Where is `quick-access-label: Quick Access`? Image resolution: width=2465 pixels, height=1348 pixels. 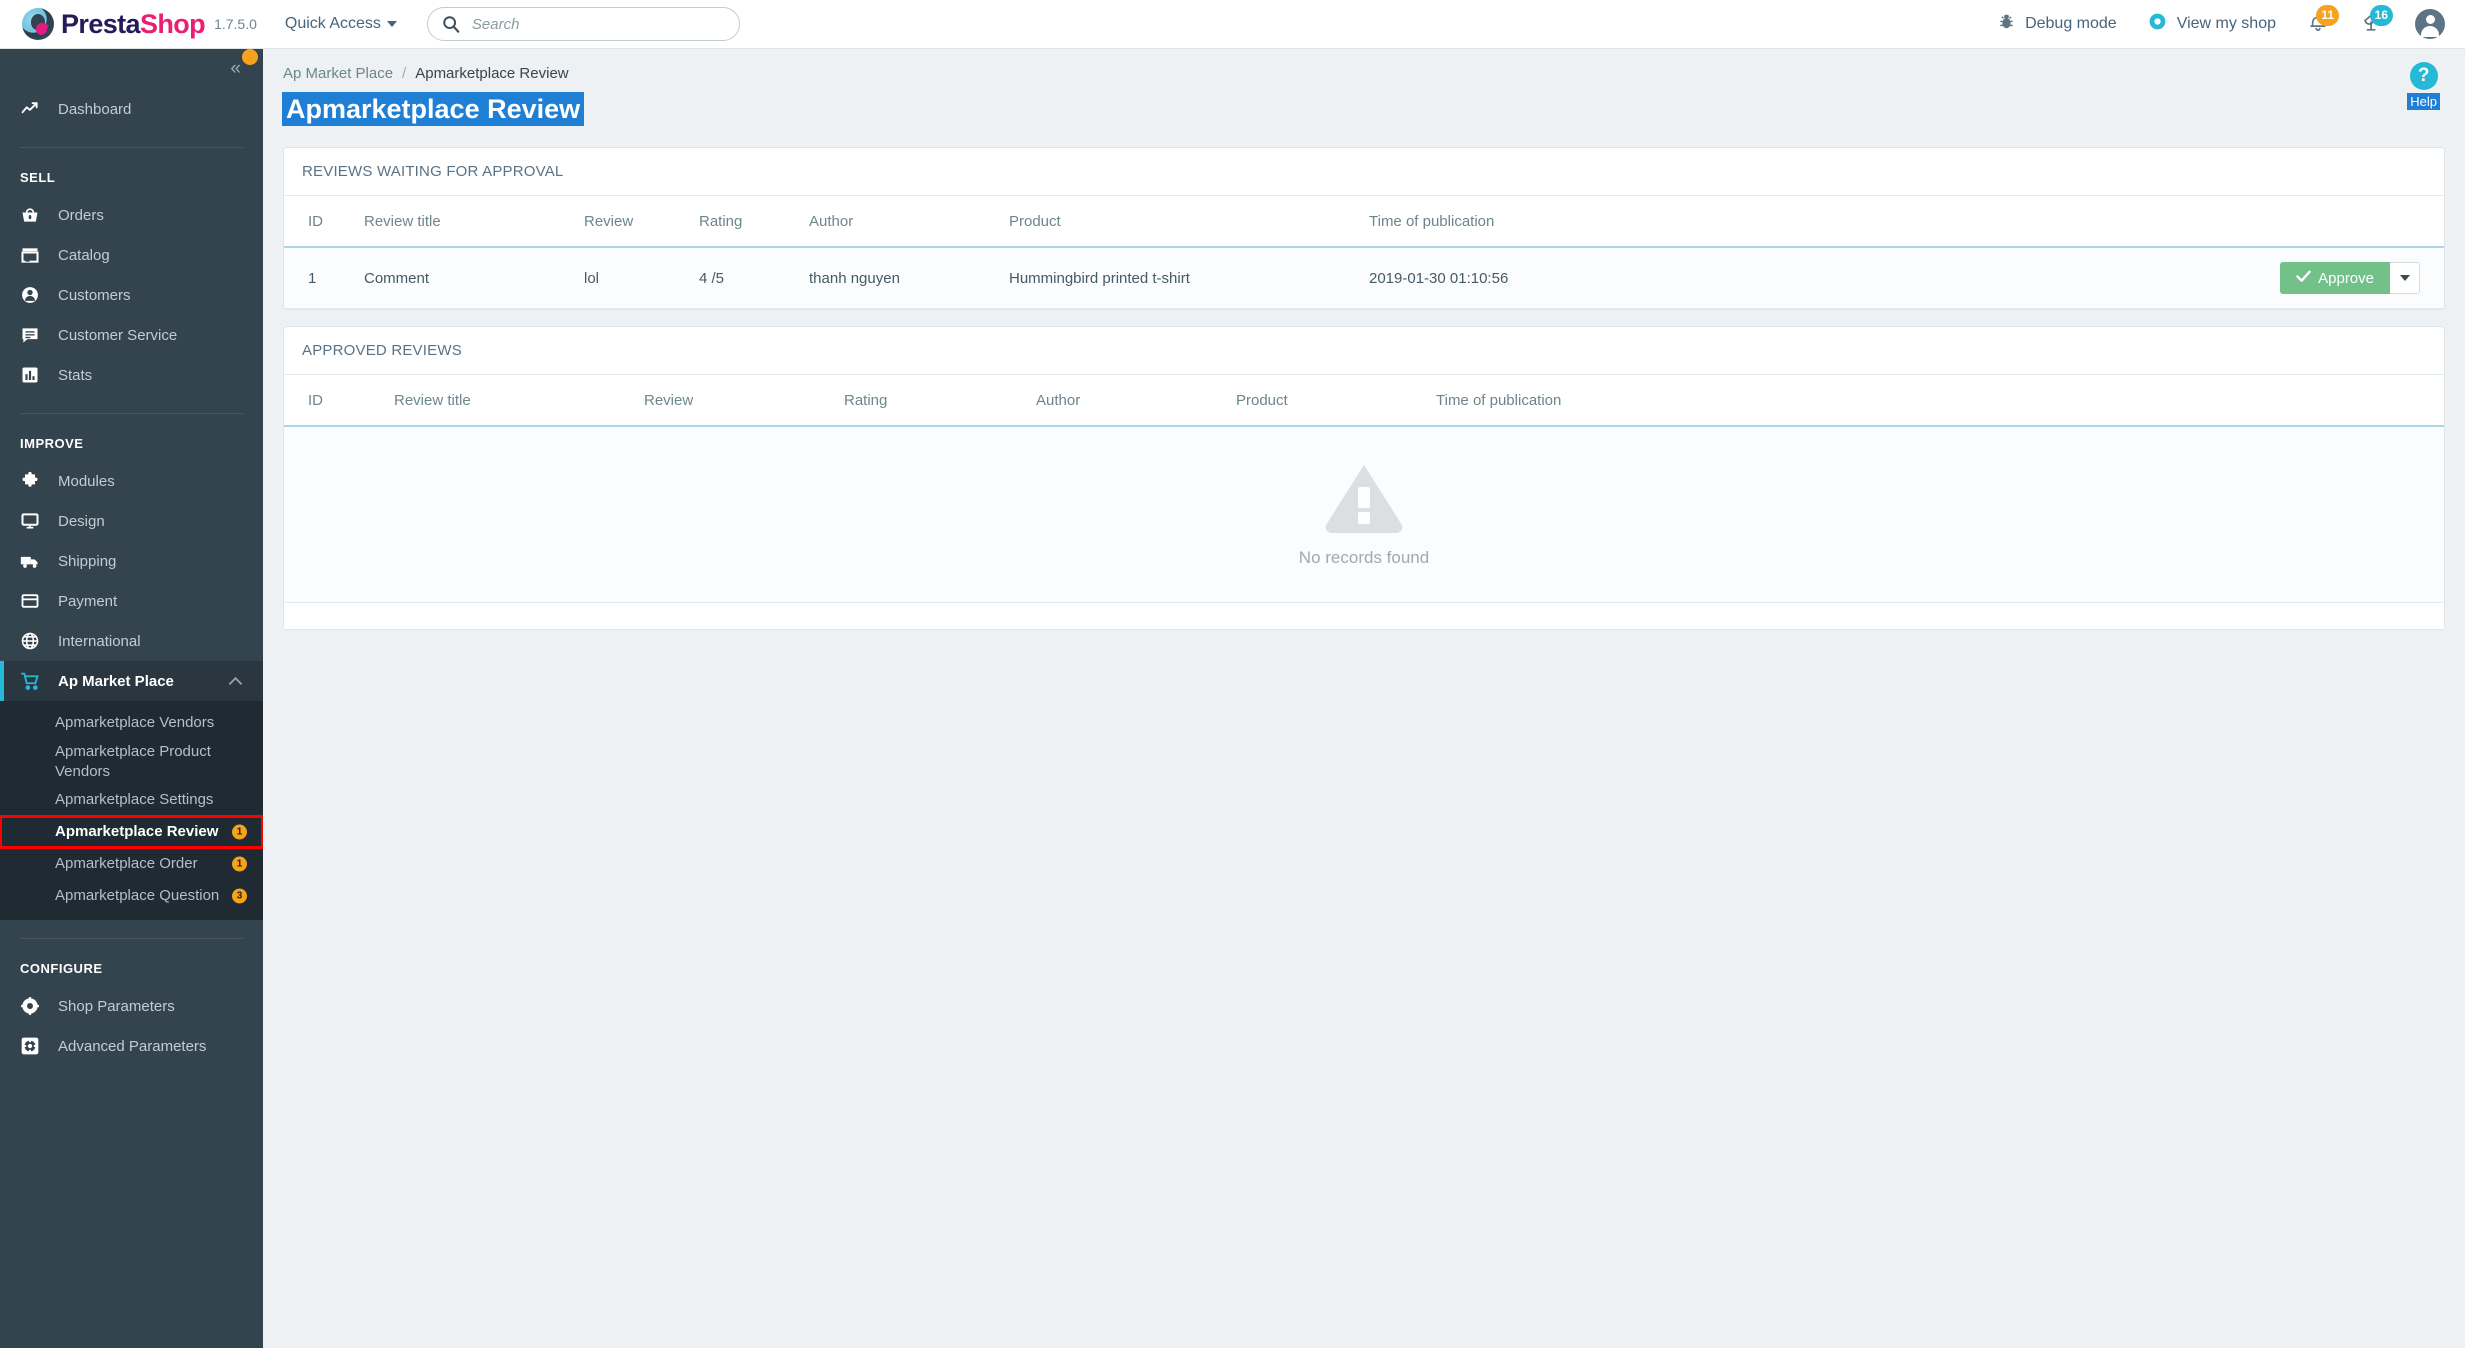
quick-access-label: Quick Access is located at coordinates (332, 23).